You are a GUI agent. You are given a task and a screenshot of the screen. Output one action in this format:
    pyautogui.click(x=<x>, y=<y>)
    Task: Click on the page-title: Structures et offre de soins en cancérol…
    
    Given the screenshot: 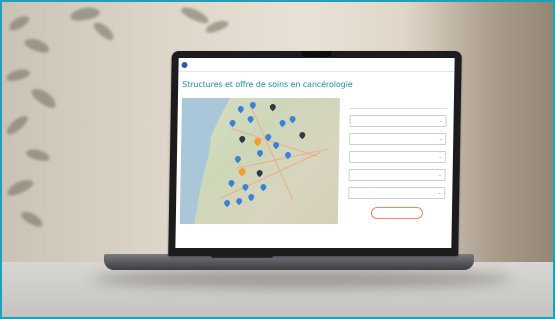 What is the action you would take?
    pyautogui.click(x=267, y=84)
    